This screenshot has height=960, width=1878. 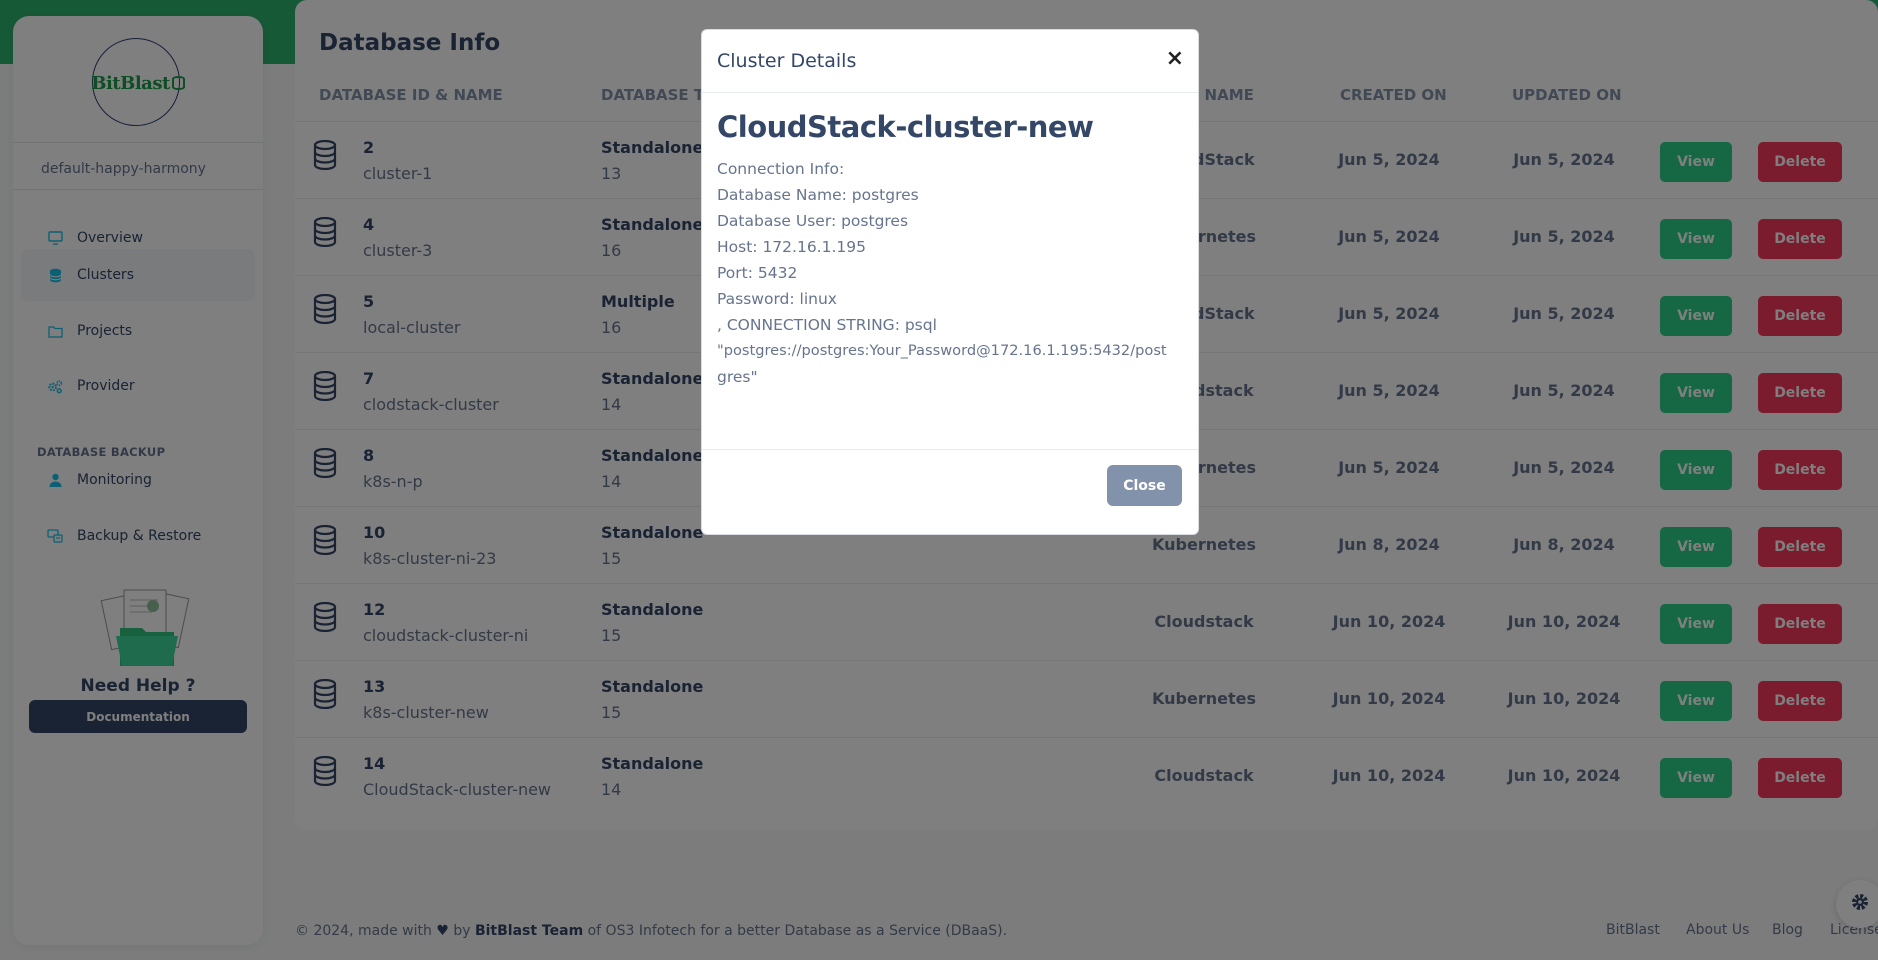 I want to click on host-line: Host: 172.16.1.195, so click(x=791, y=247).